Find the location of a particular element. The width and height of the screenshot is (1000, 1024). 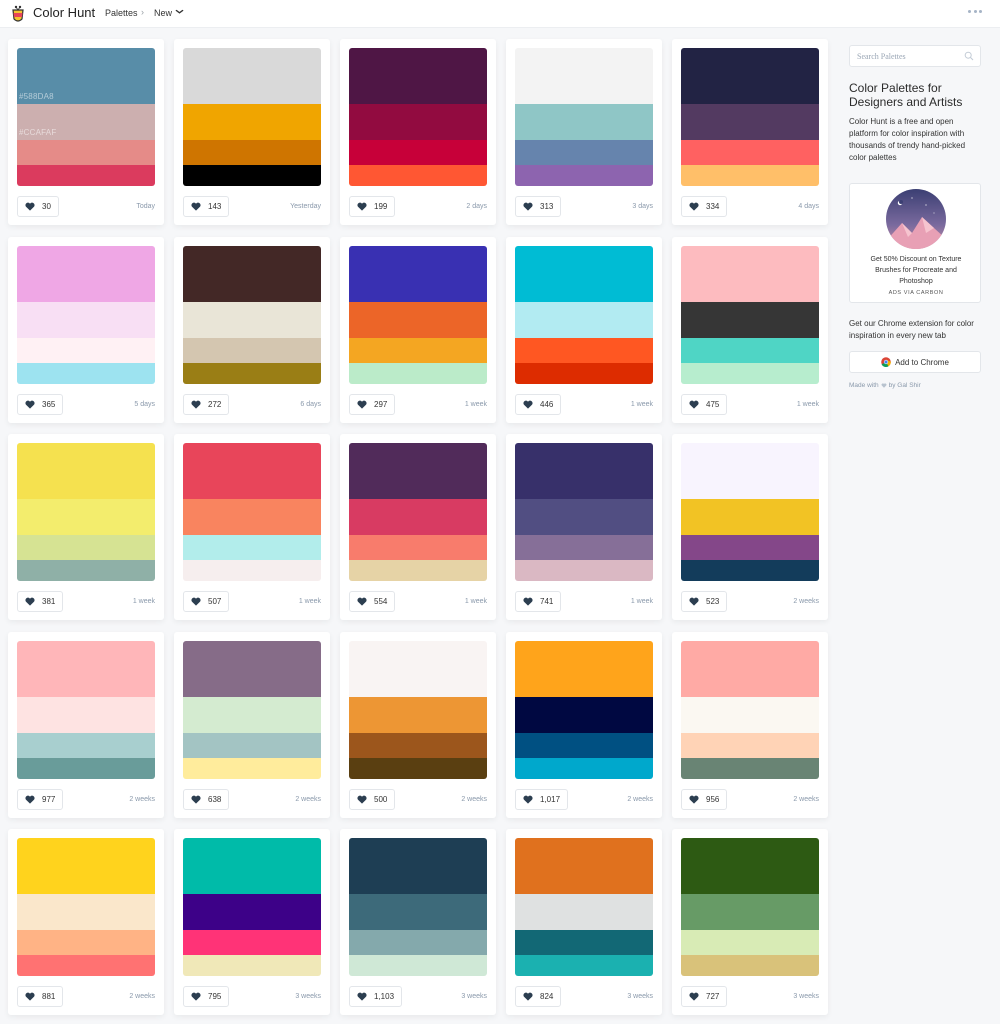

nav-palettes-link: Palettes is located at coordinates (121, 13).